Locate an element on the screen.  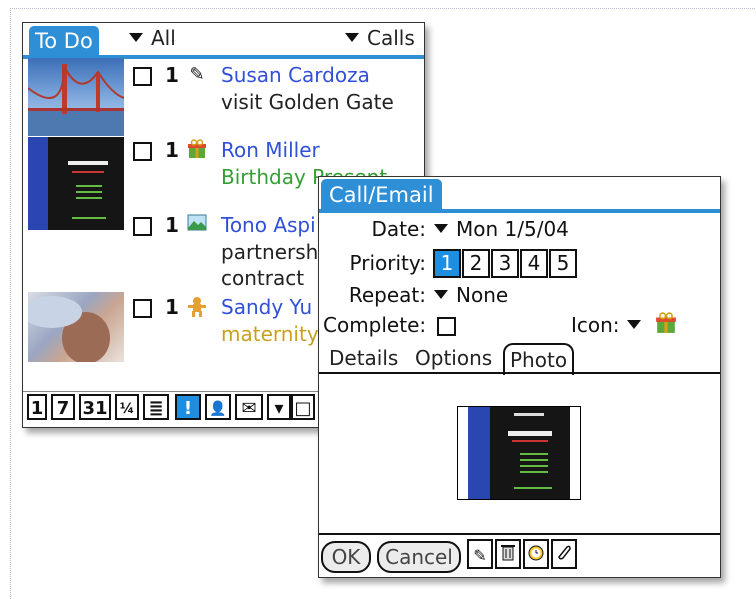
category-filter-value: All is located at coordinates (163, 38).